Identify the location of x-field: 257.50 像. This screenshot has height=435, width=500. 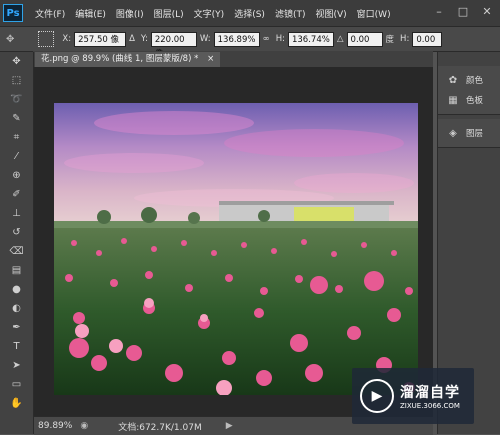
(100, 39).